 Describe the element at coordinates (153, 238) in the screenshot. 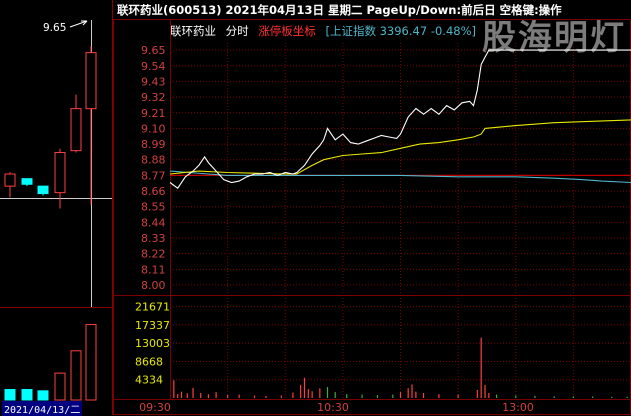

I see `price-tick-label: 8.33` at that location.